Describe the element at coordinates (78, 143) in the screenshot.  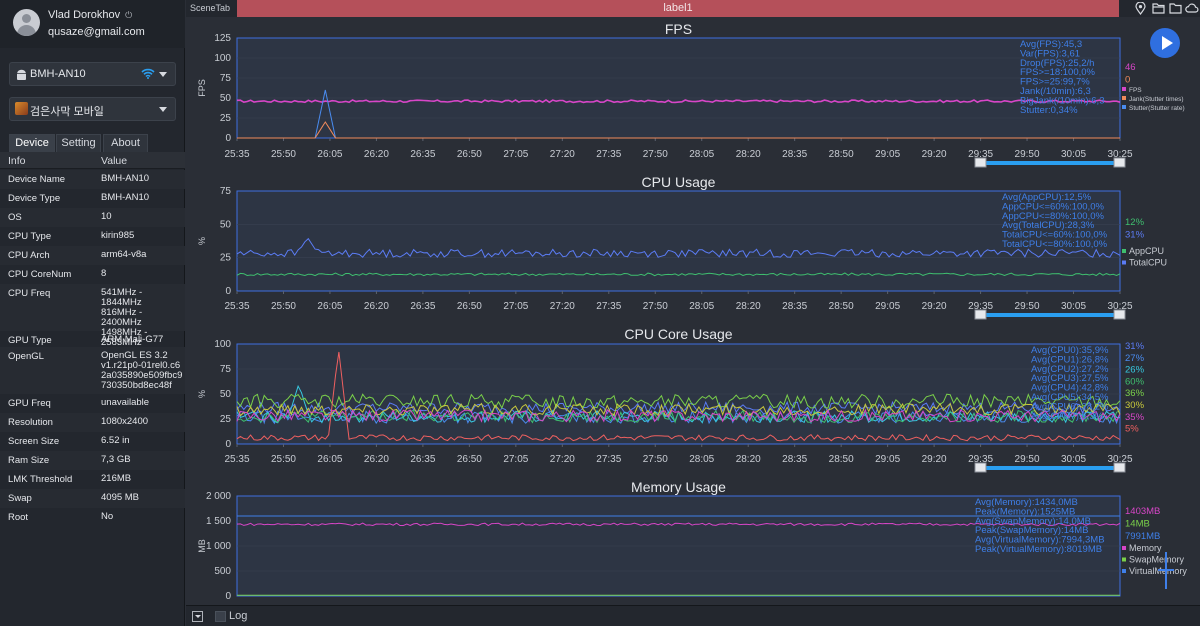
I see `tab-setting: Setting` at that location.